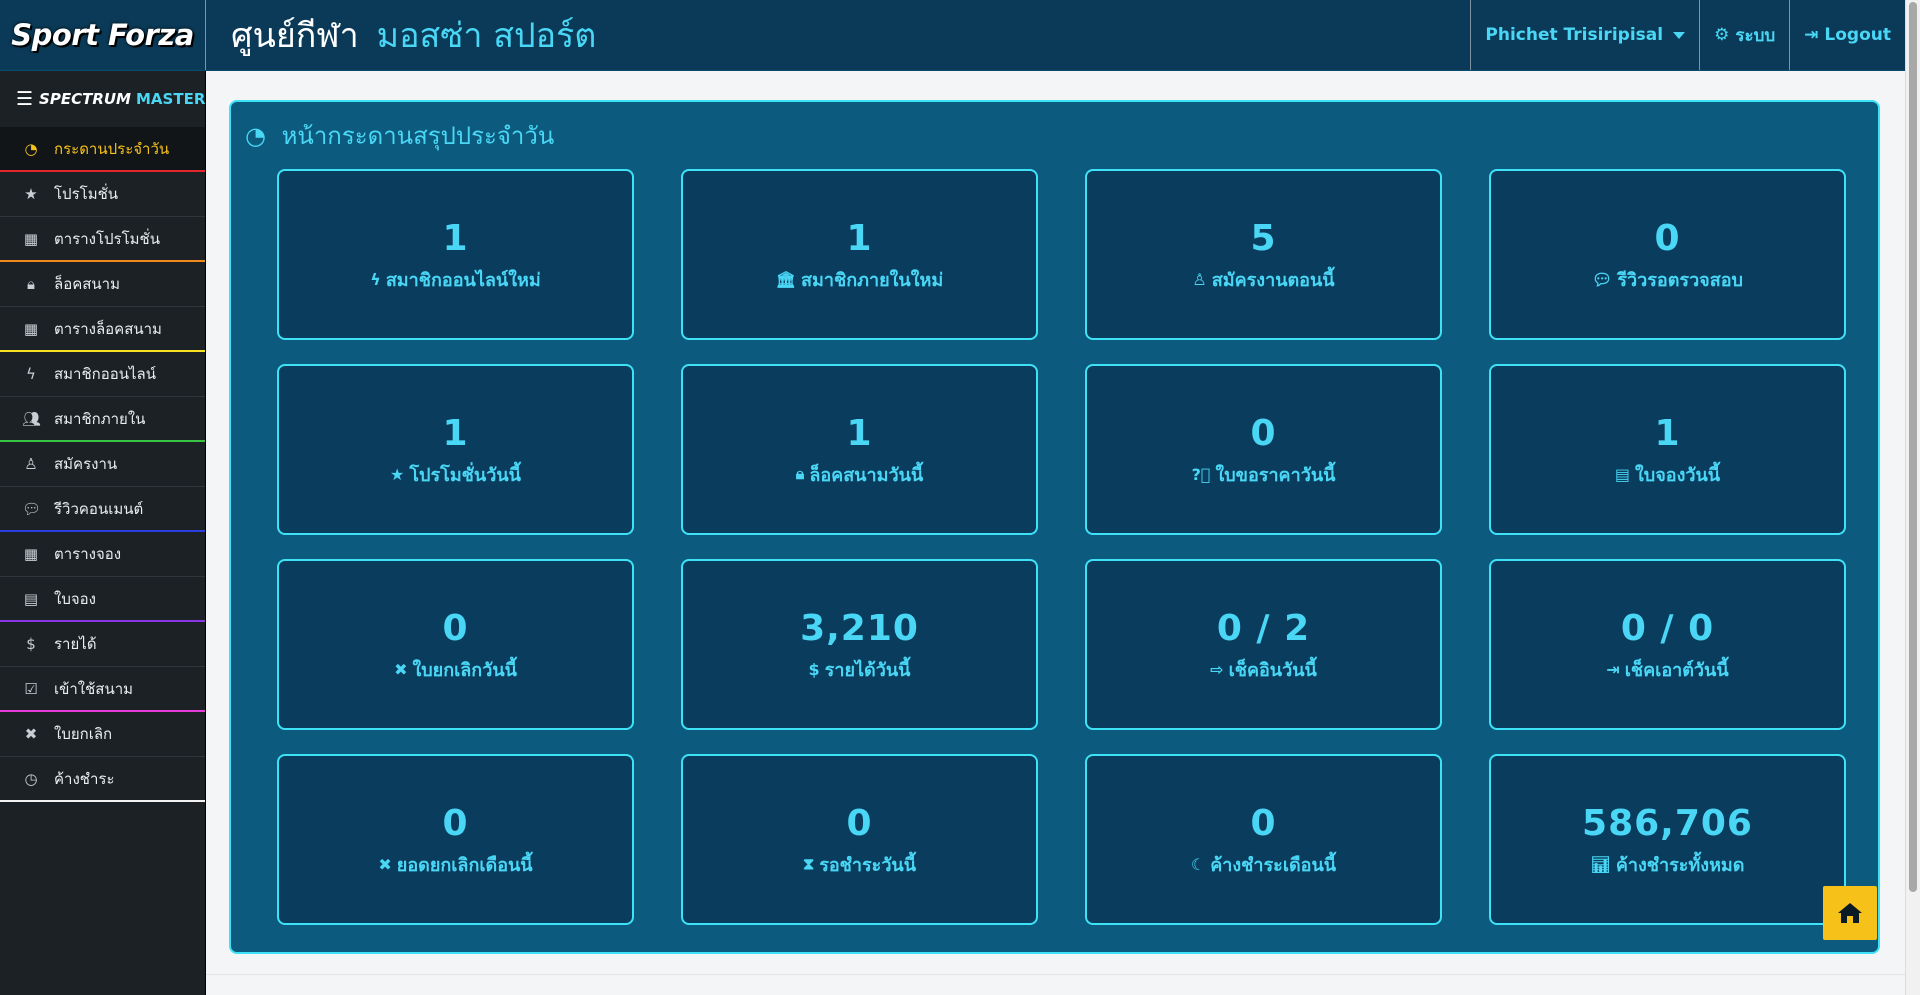  I want to click on sidebar-item-outstanding: ◷ ค้างชำระ, so click(102, 779).